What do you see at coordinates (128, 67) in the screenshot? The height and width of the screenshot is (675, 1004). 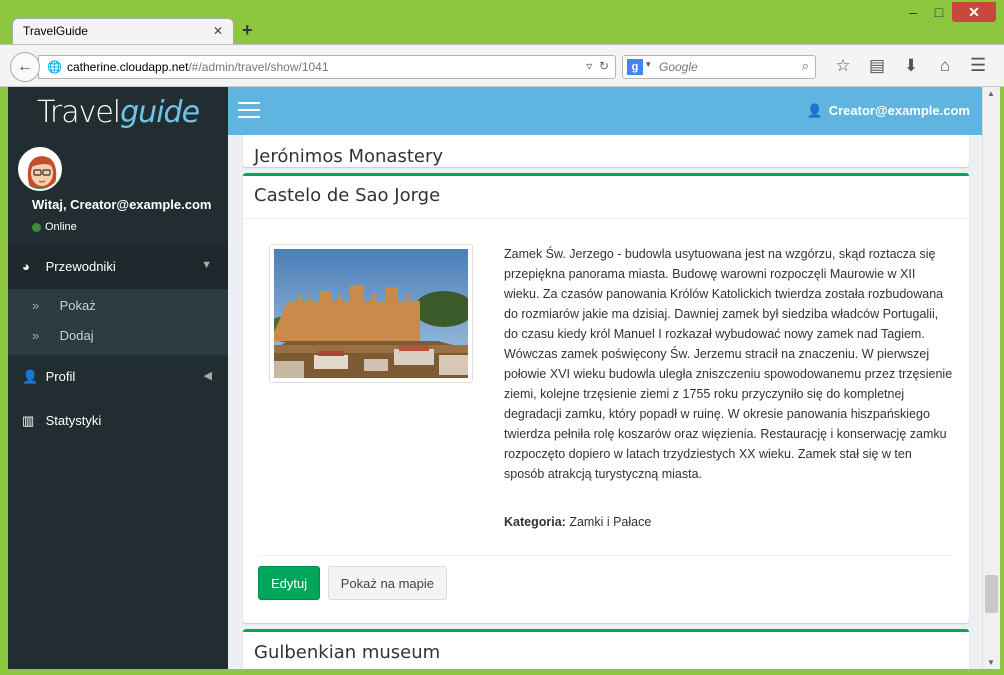 I see `url-host: catherine.cloudapp.net` at bounding box center [128, 67].